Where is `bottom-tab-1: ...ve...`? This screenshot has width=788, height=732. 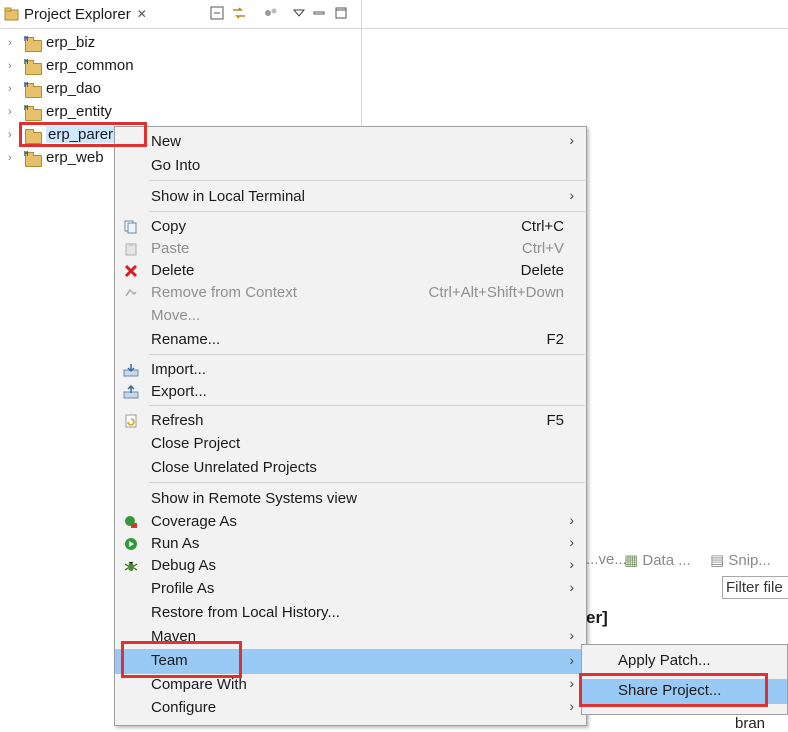 bottom-tab-1: ...ve... is located at coordinates (606, 559).